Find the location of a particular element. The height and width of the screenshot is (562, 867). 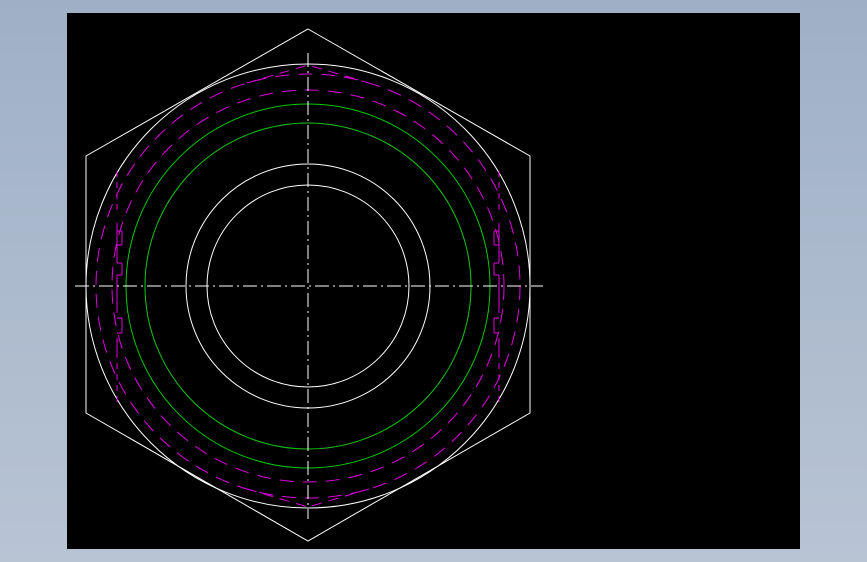

hidden-side-left is located at coordinates (119, 287).